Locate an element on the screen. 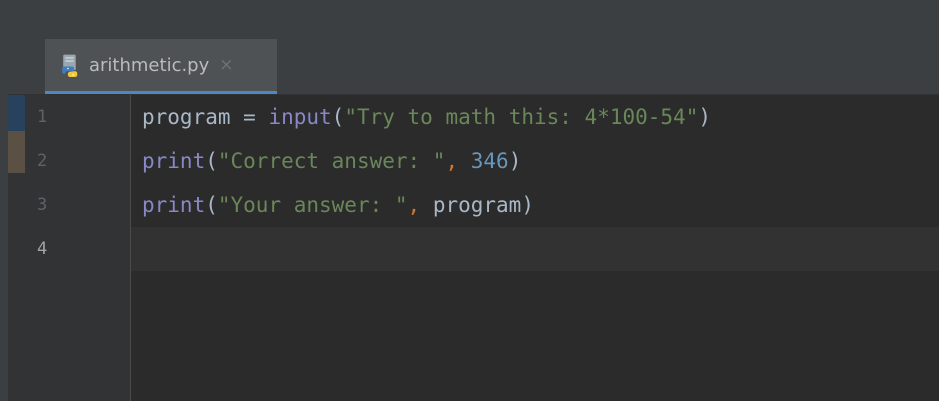  code-token-number: 346 is located at coordinates (489, 161).